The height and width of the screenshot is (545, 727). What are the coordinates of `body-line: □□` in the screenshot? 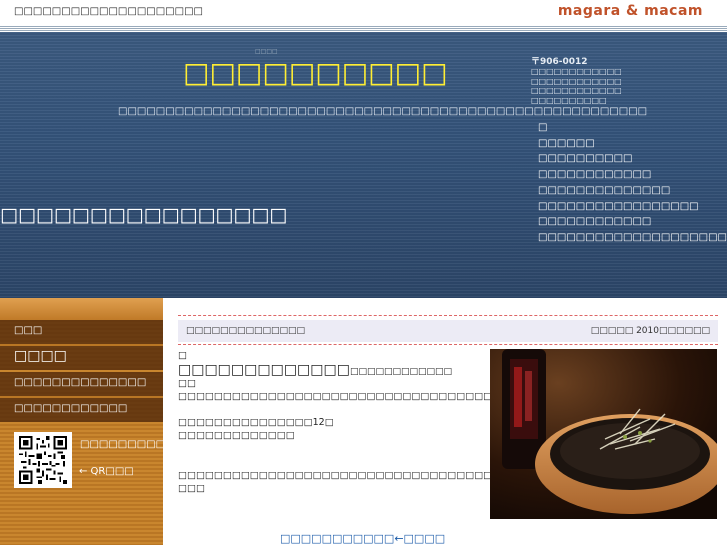 It's located at (187, 383).